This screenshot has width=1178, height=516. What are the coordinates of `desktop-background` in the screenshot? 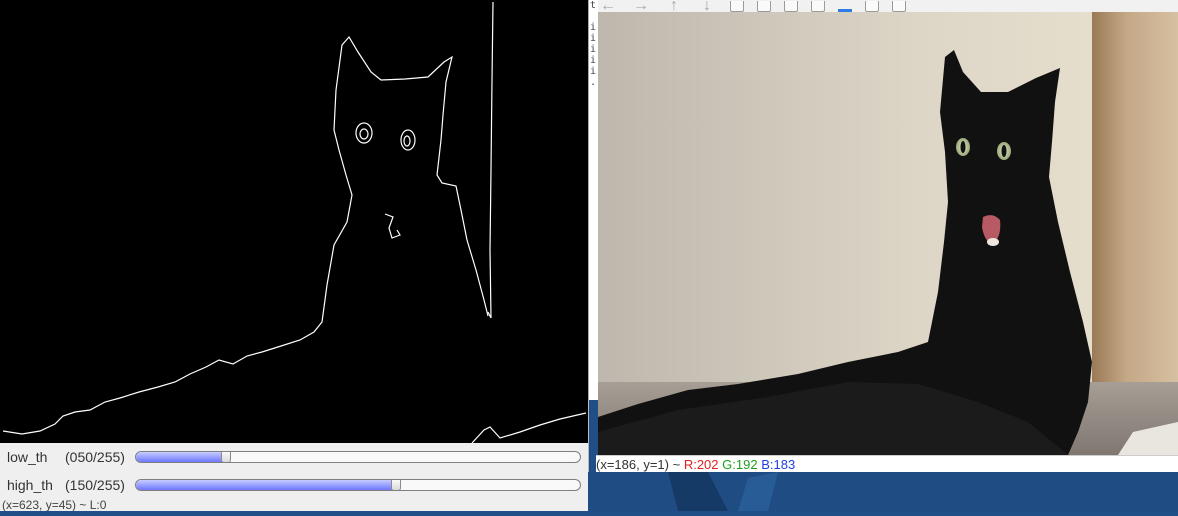 It's located at (883, 491).